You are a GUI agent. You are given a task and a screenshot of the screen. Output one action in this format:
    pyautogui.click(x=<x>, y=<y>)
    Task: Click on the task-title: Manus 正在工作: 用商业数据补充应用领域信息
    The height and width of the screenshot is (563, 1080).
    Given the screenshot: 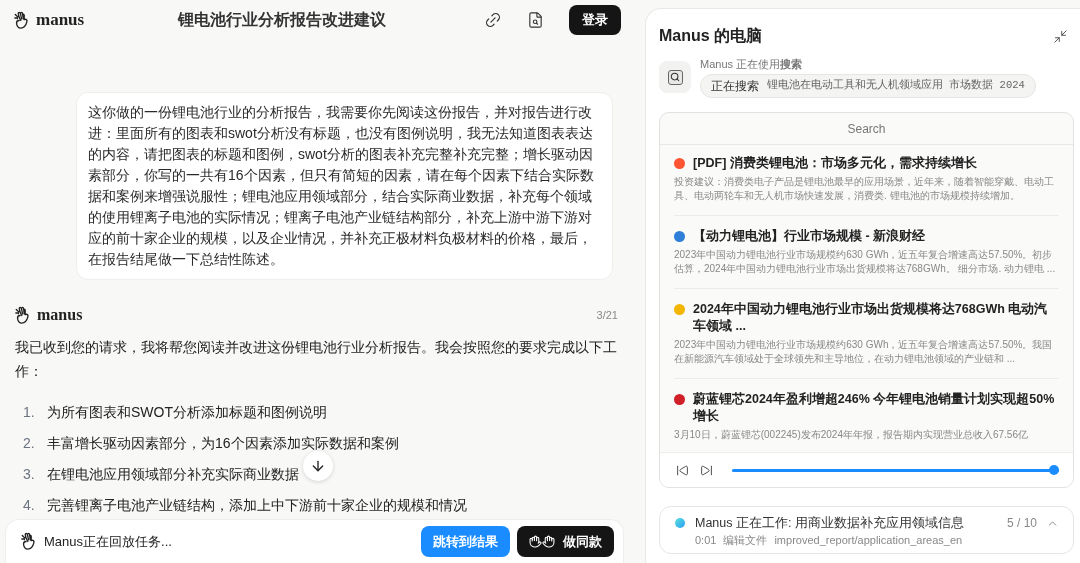 What is the action you would take?
    pyautogui.click(x=829, y=523)
    